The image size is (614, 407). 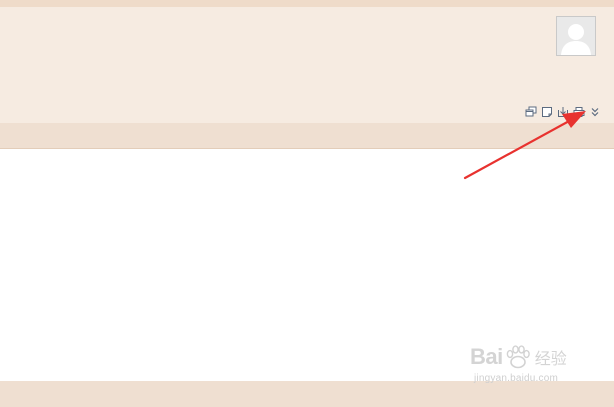 I want to click on print-button, so click(x=578, y=112).